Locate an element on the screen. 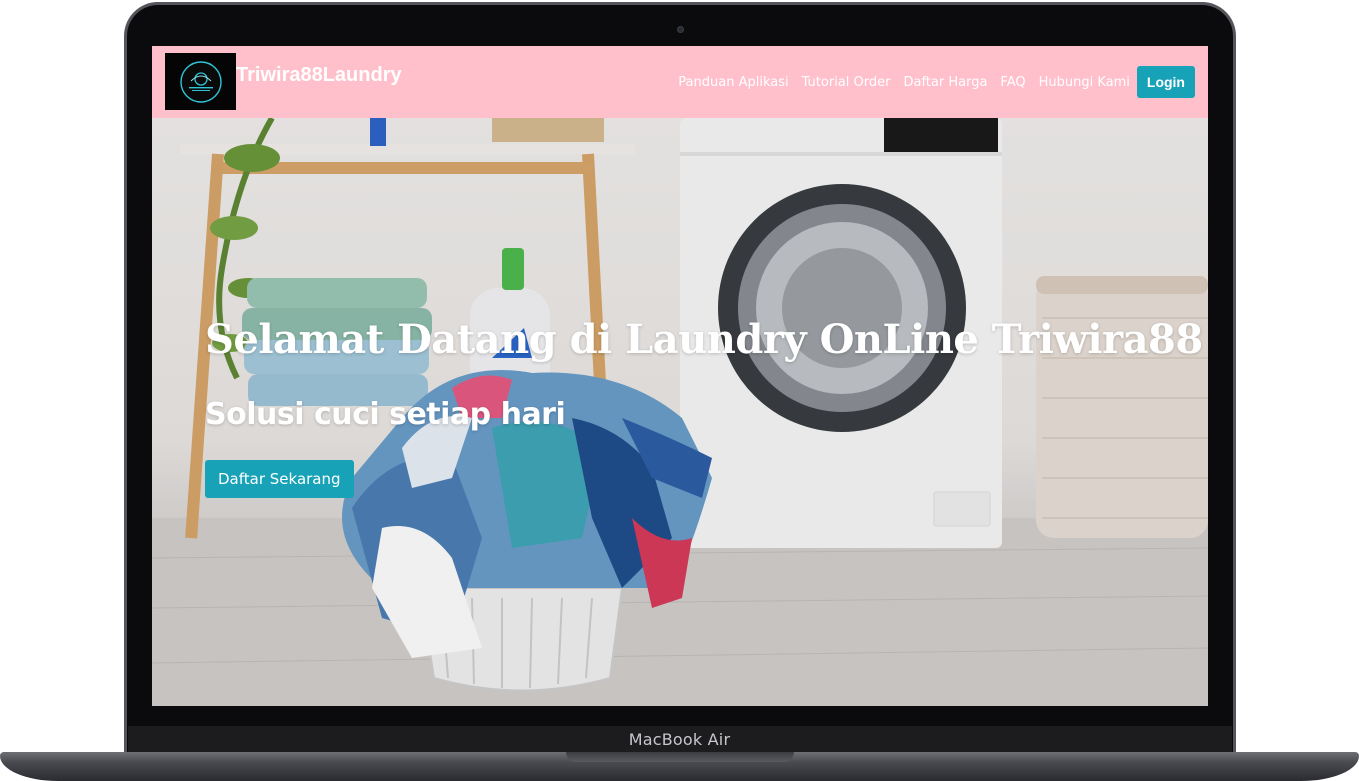 The height and width of the screenshot is (781, 1359). login-button: Login is located at coordinates (1165, 82).